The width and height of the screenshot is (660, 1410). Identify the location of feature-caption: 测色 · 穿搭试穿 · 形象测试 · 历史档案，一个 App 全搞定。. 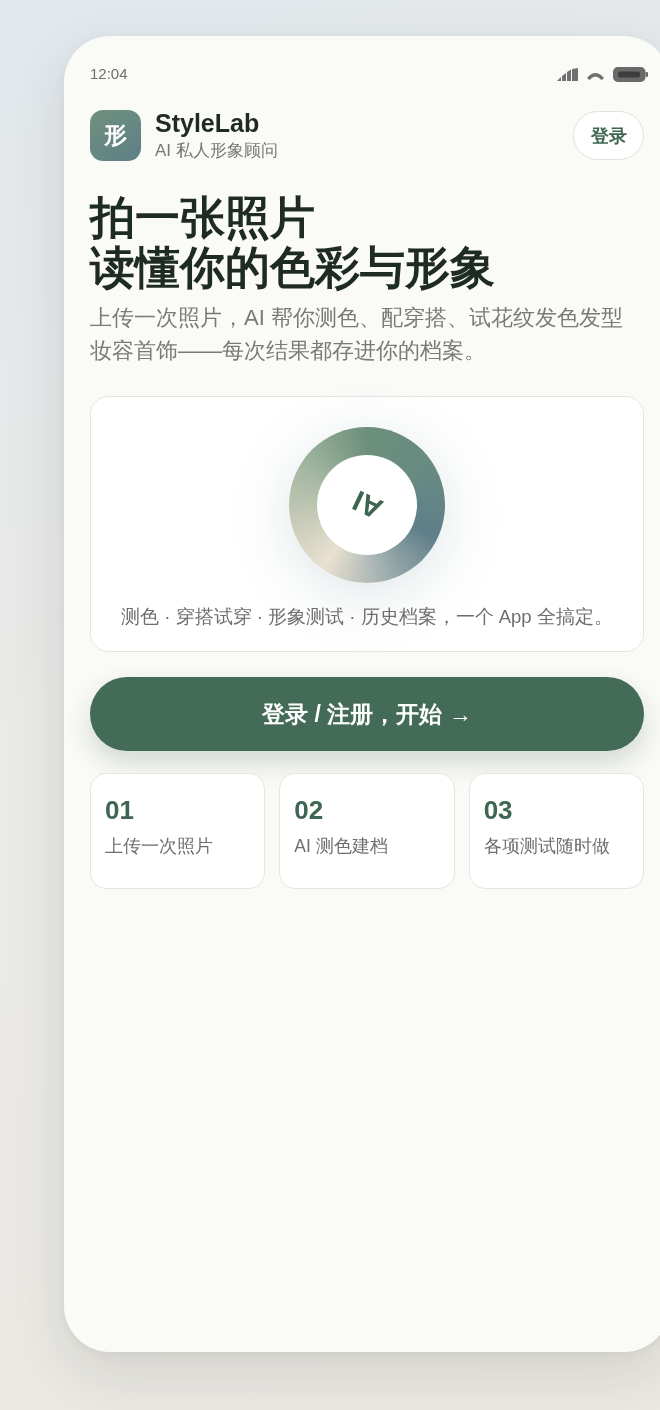
(367, 617).